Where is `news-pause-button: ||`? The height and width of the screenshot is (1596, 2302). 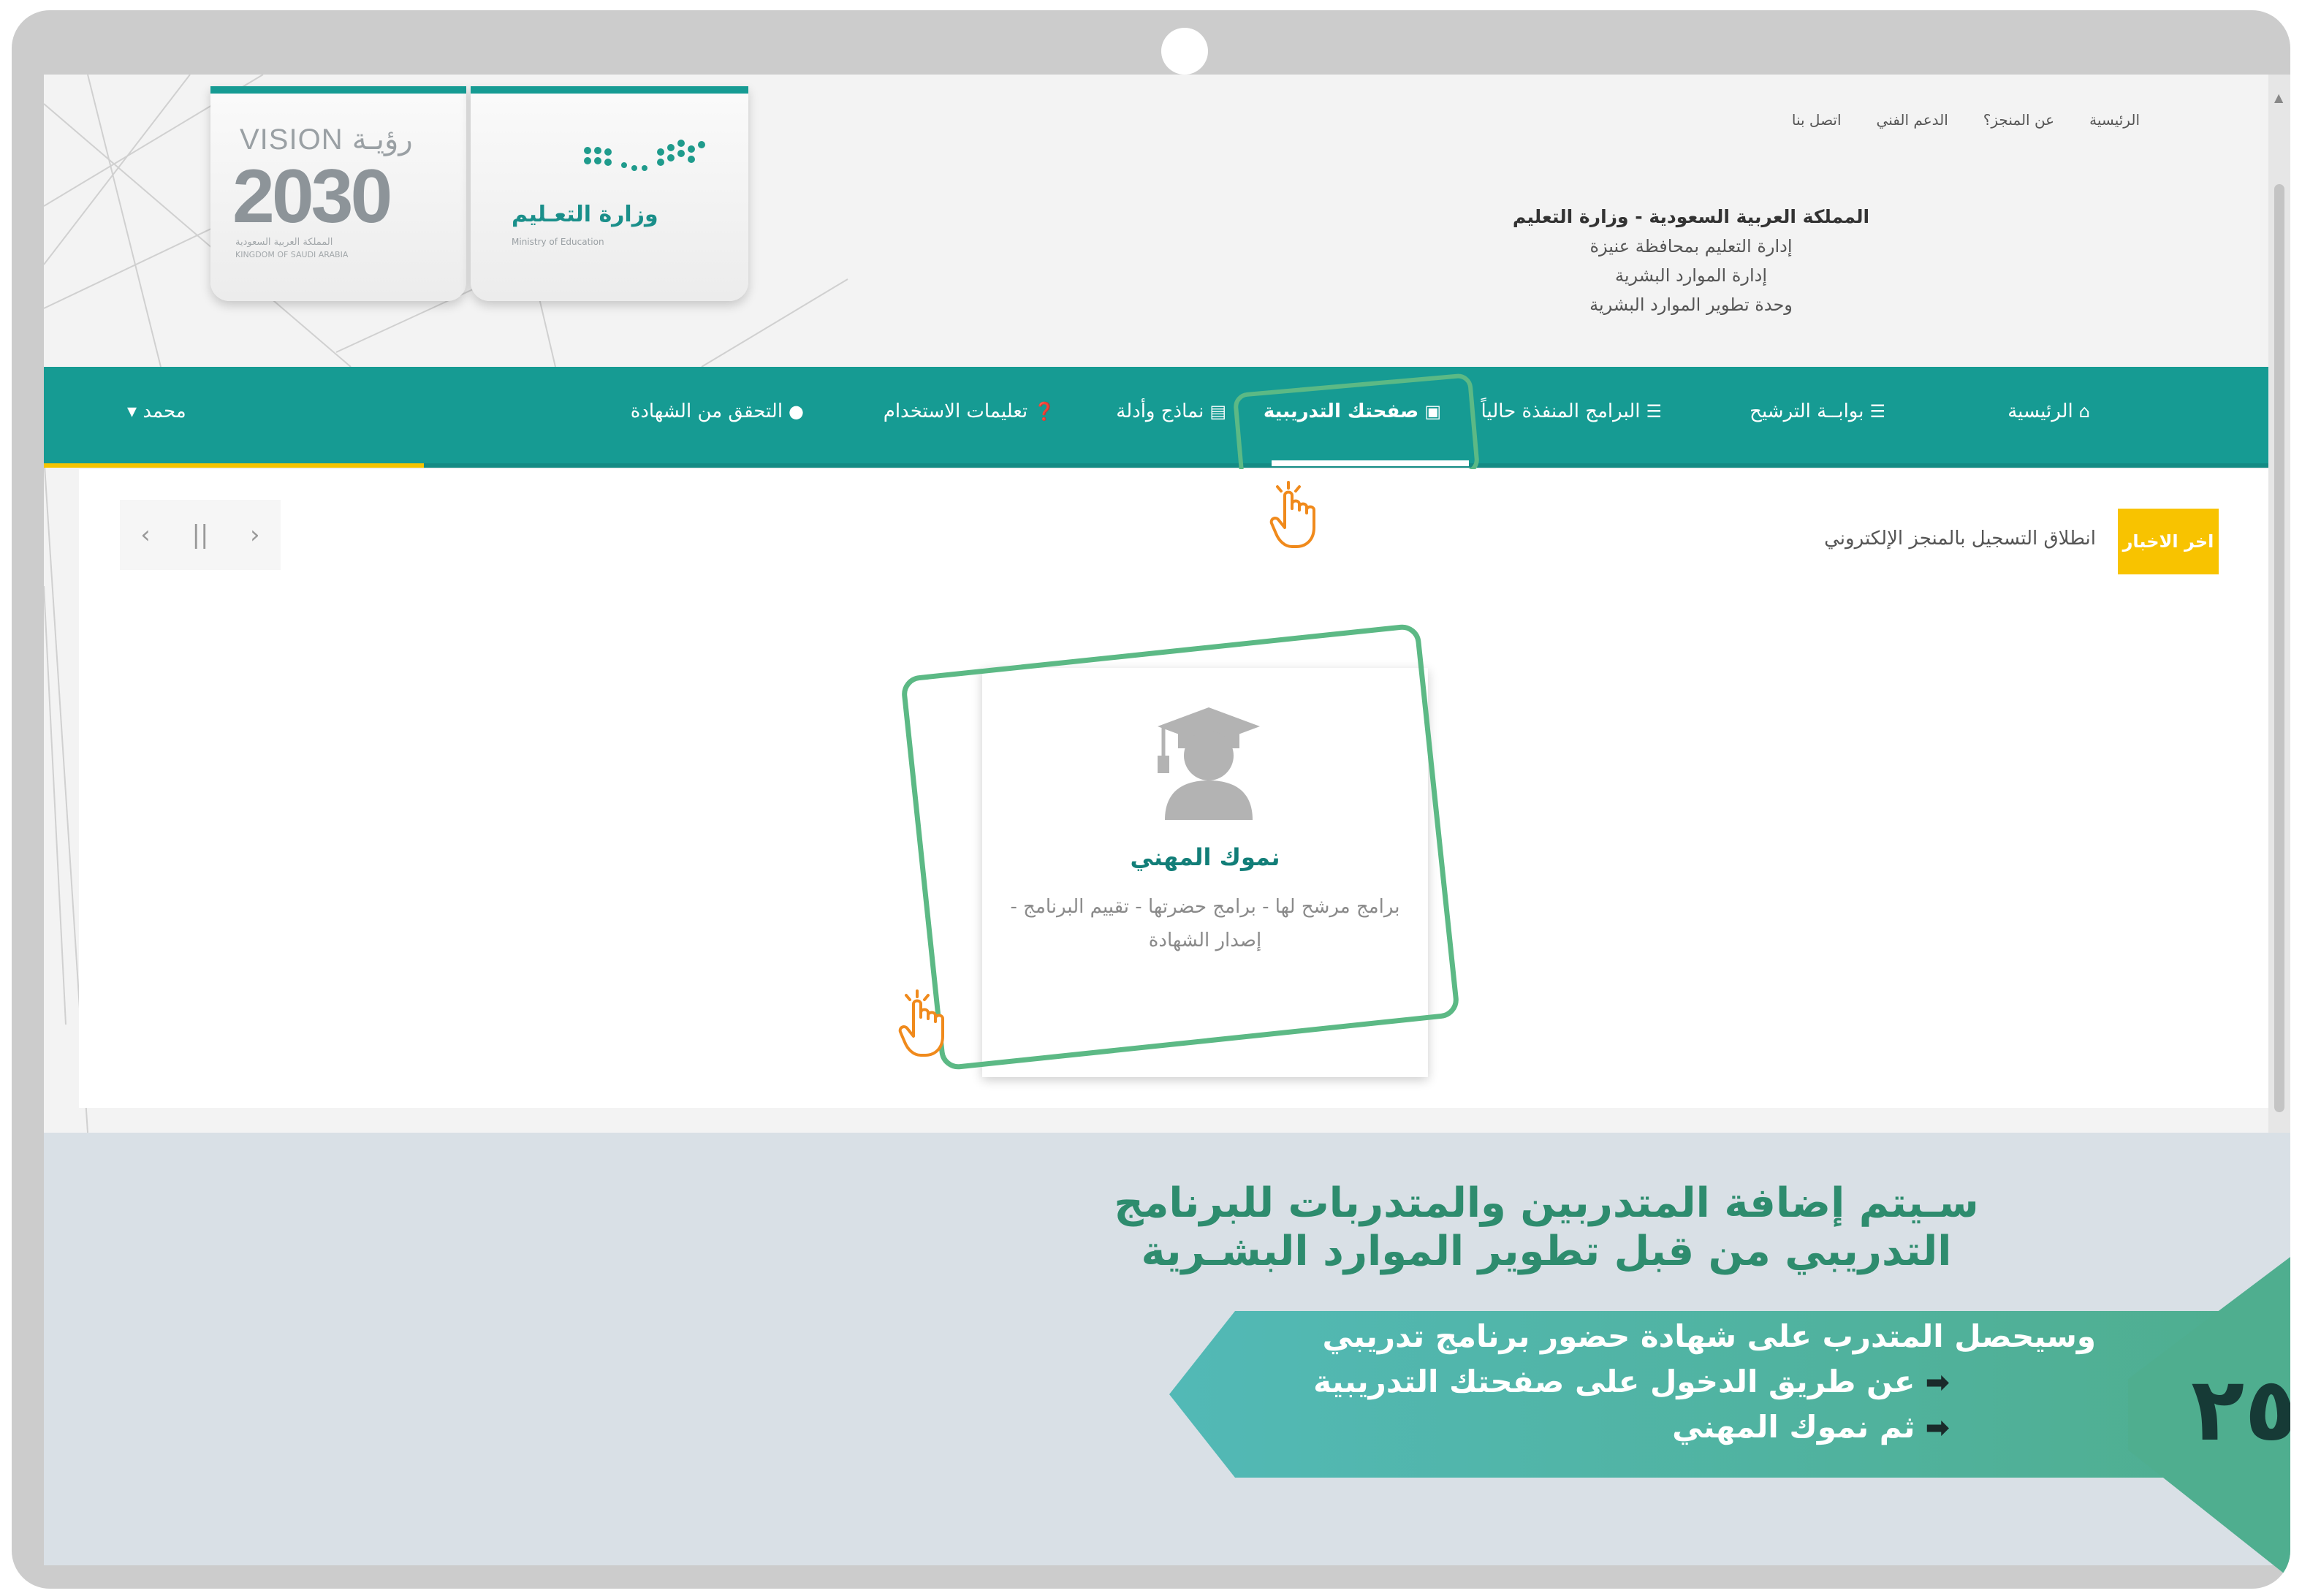
news-pause-button: || is located at coordinates (201, 535).